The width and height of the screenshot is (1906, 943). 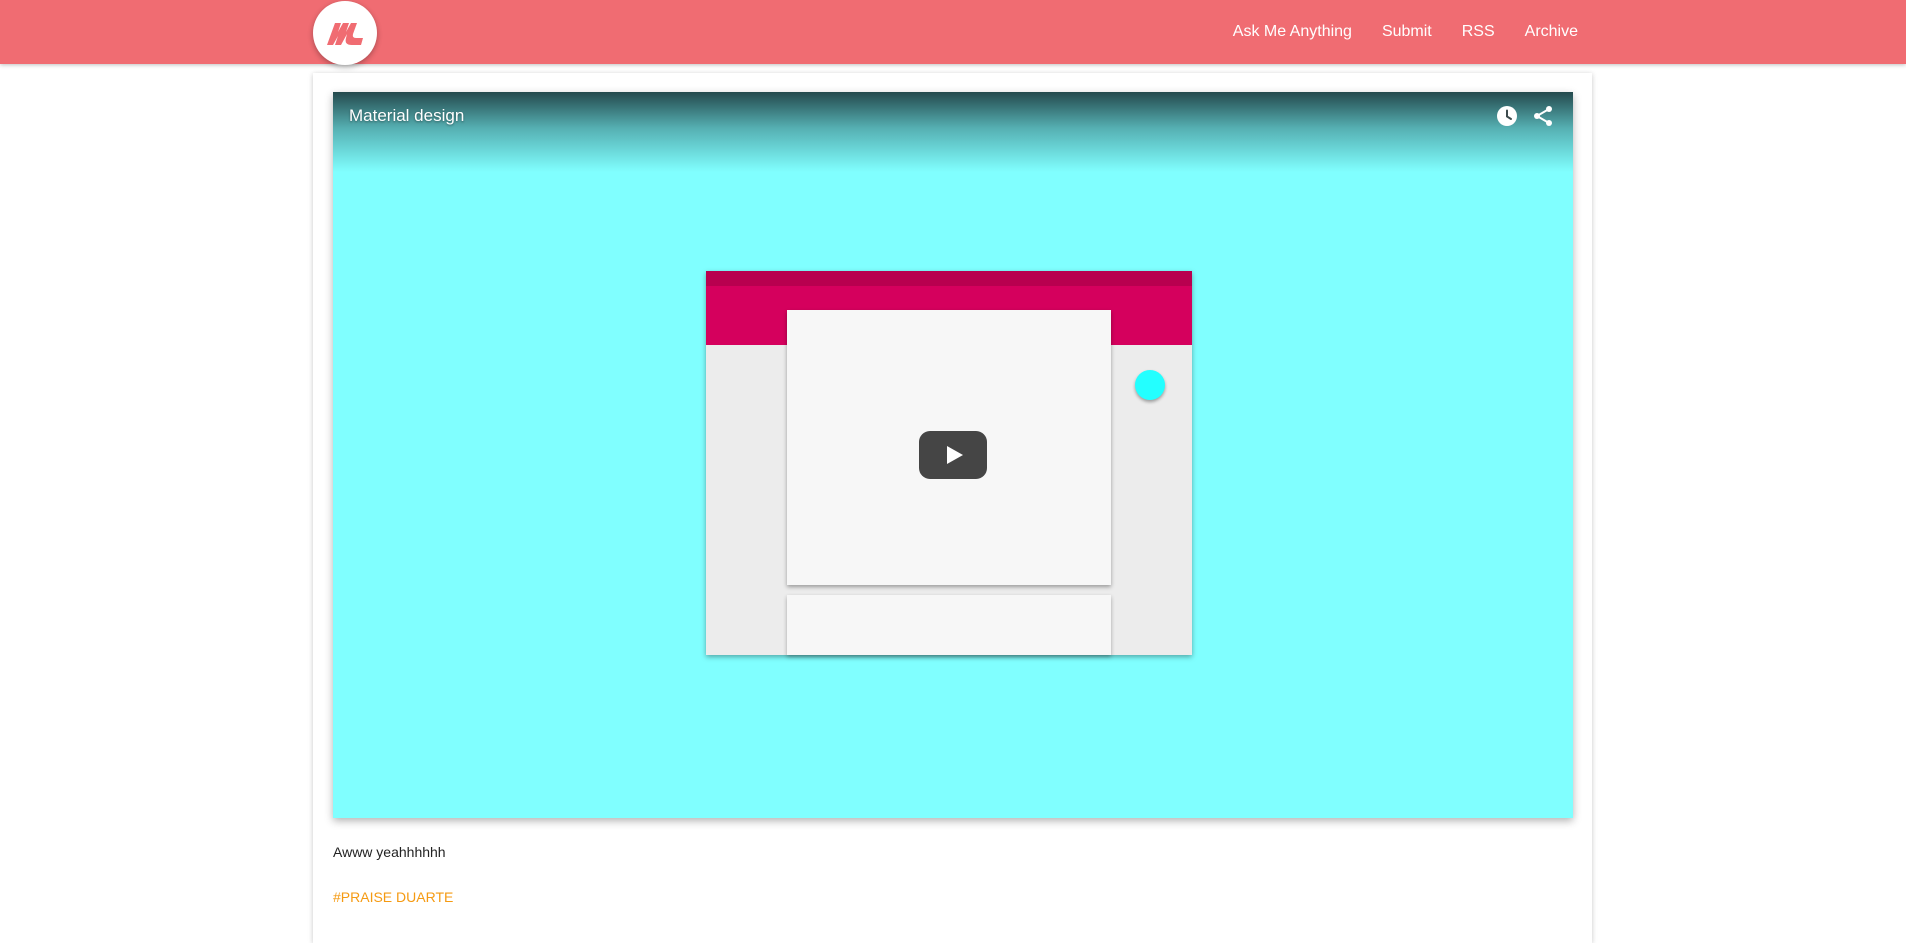 I want to click on nav-ask-me-anything: Ask Me Anything, so click(x=1292, y=32).